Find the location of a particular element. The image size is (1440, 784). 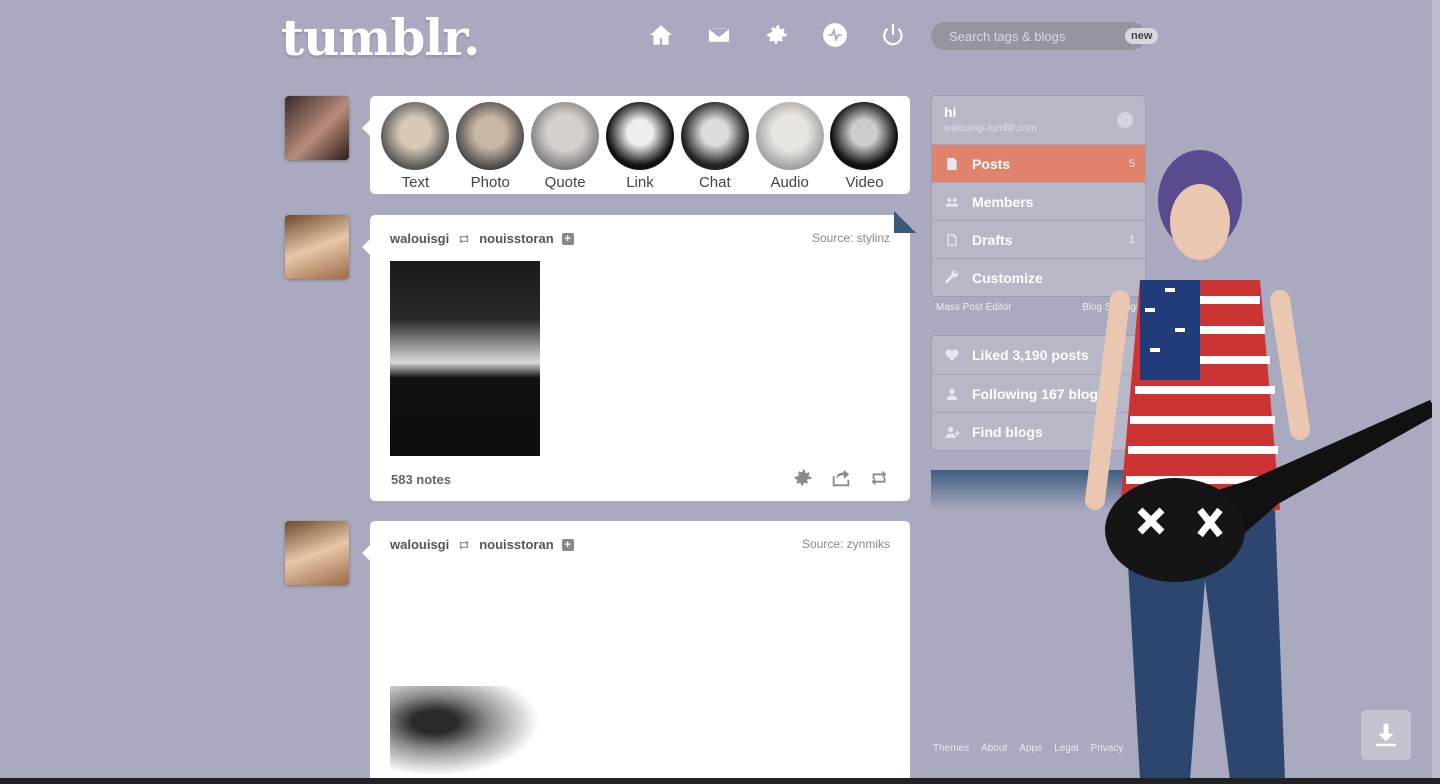

blog-url: walouisgi.tumblr.com is located at coordinates (1038, 128).